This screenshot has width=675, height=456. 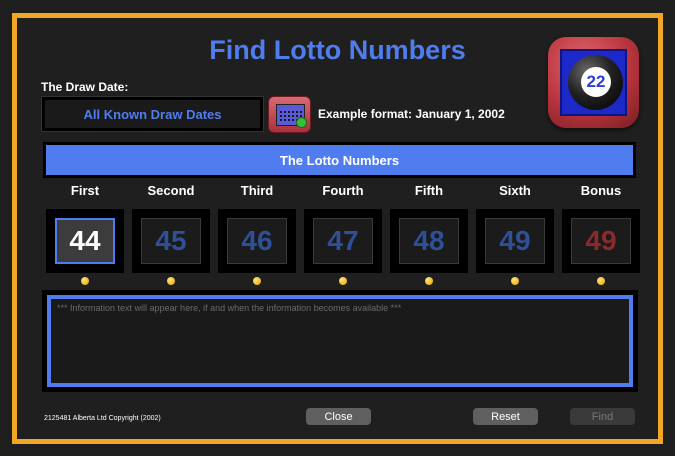 I want to click on number-box: 45, so click(x=171, y=241).